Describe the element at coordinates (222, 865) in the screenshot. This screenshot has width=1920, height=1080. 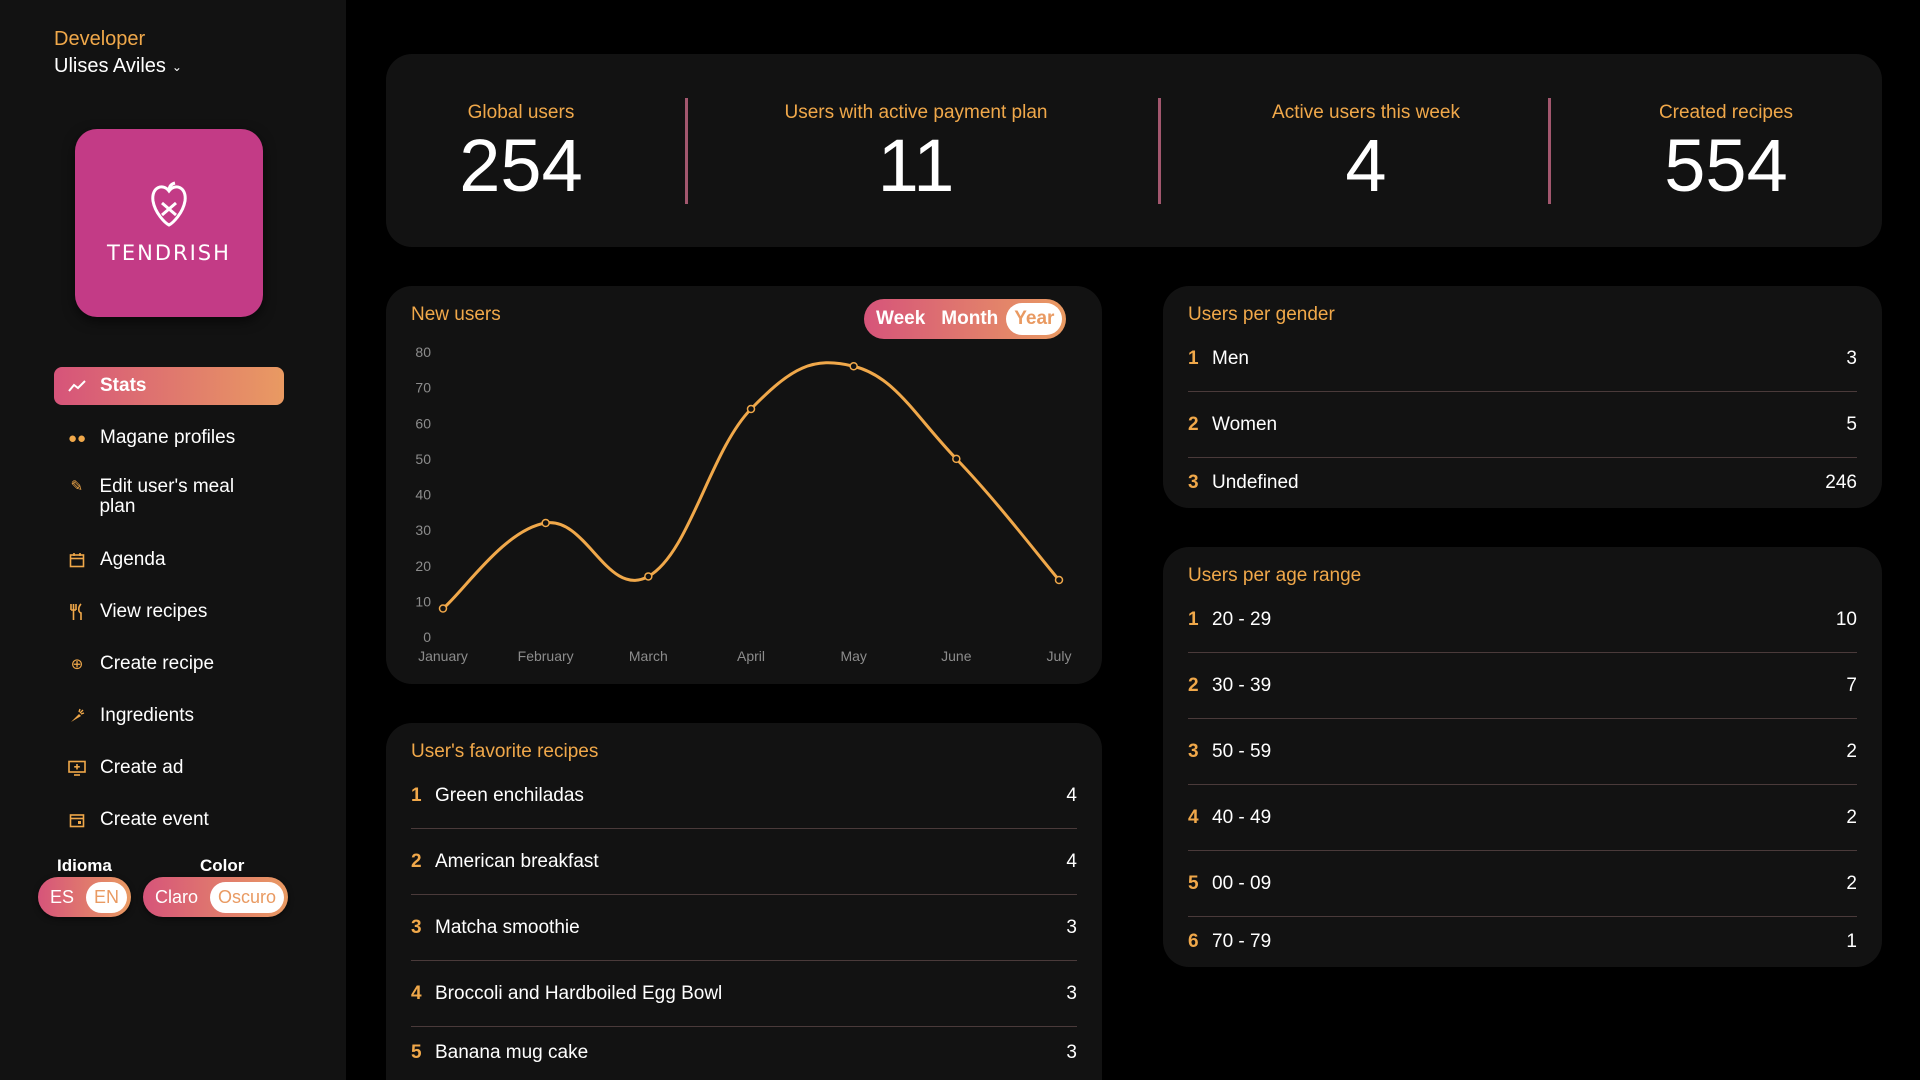
I see `color-label: Color` at that location.